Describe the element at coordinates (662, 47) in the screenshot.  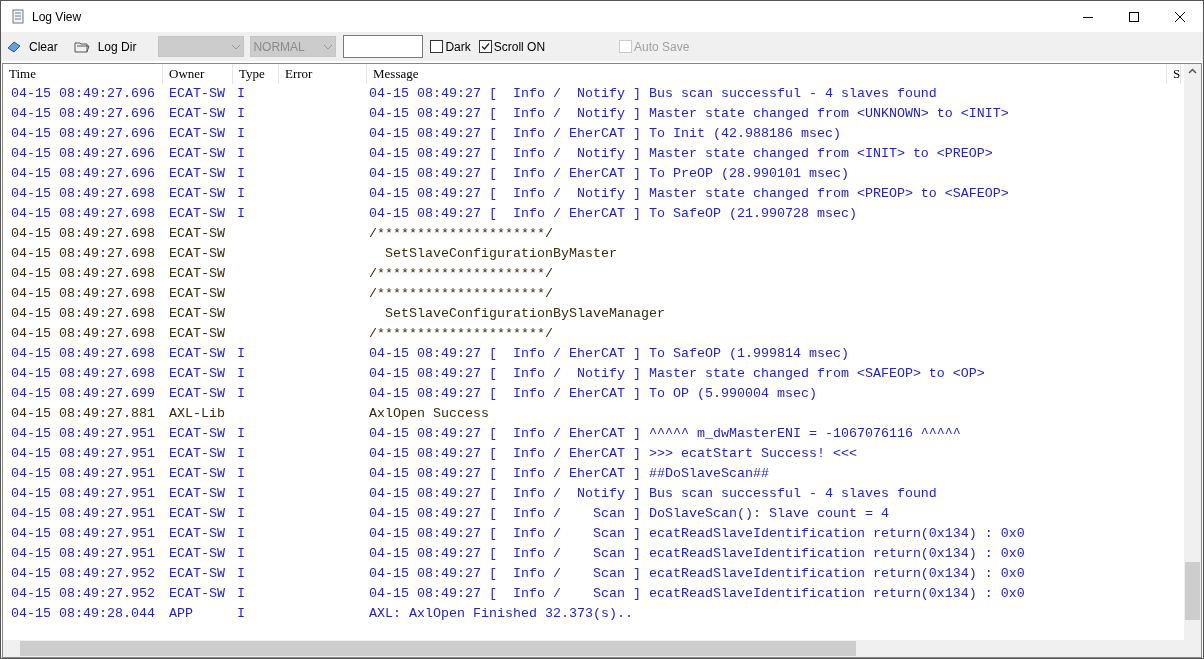
I see `checkbox-label: Auto Save` at that location.